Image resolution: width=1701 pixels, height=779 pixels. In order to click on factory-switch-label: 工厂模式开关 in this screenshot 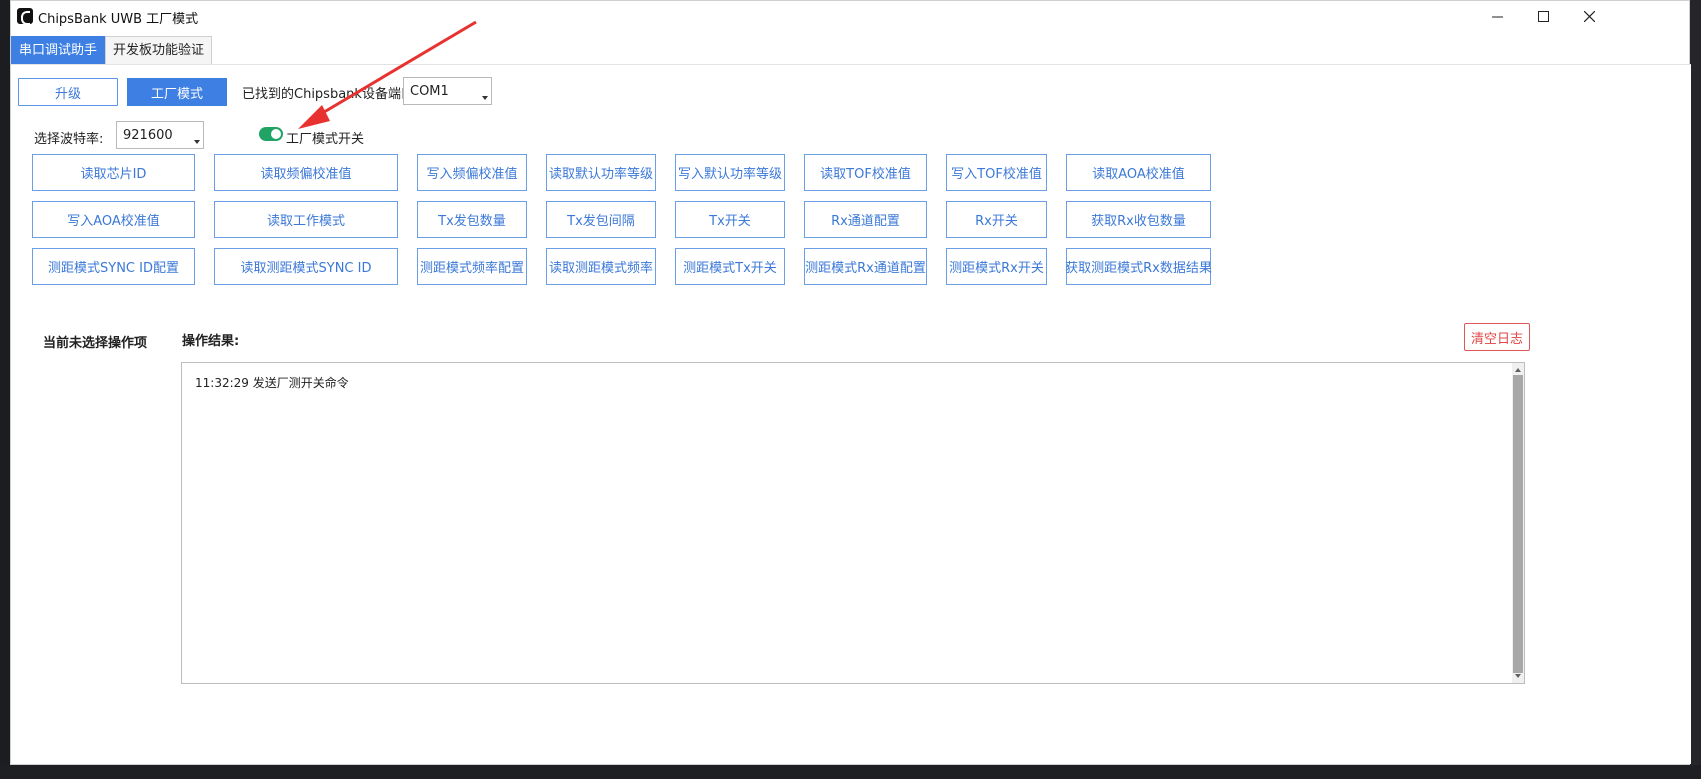, I will do `click(325, 139)`.